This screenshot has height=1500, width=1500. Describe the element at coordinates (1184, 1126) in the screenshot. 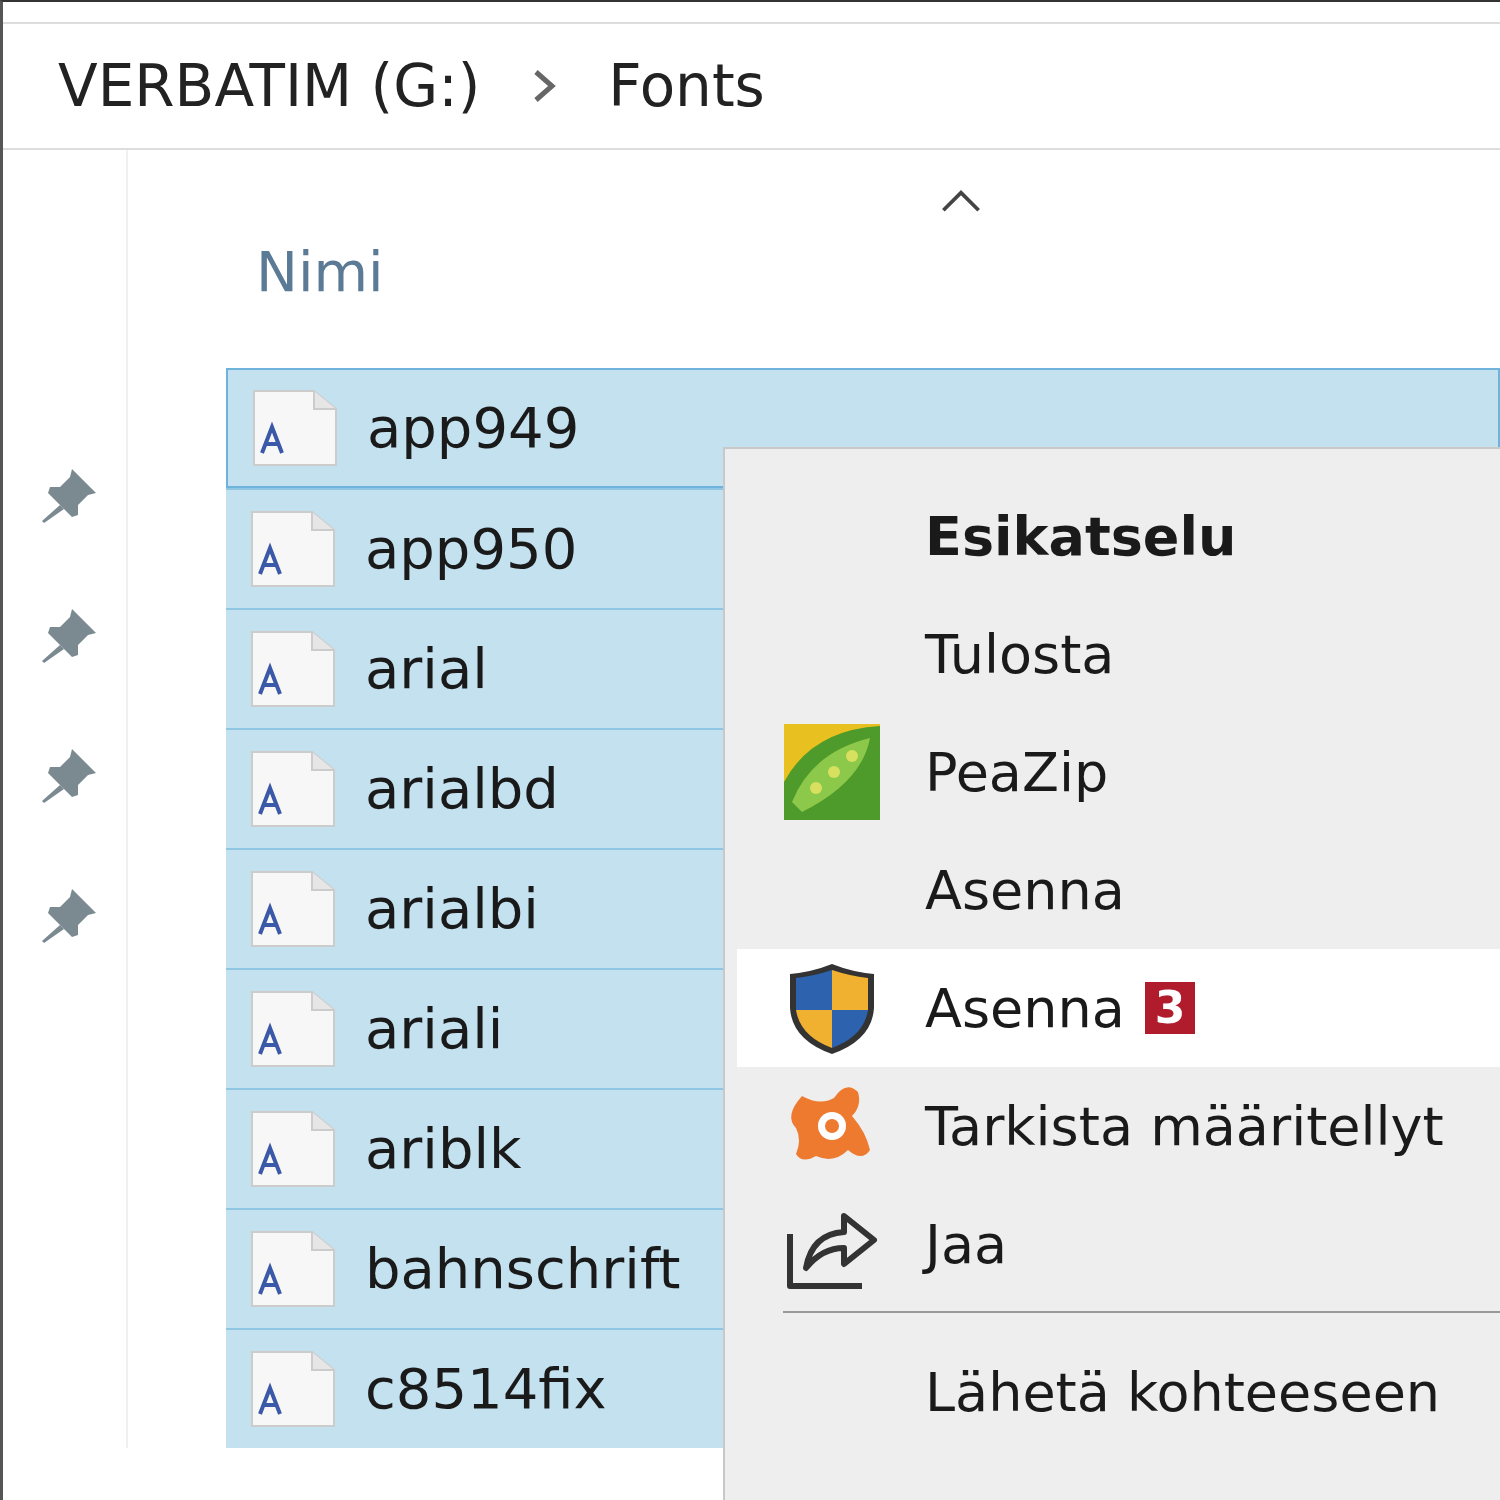

I see `menu-item-label: Tarkista määritellyt` at that location.